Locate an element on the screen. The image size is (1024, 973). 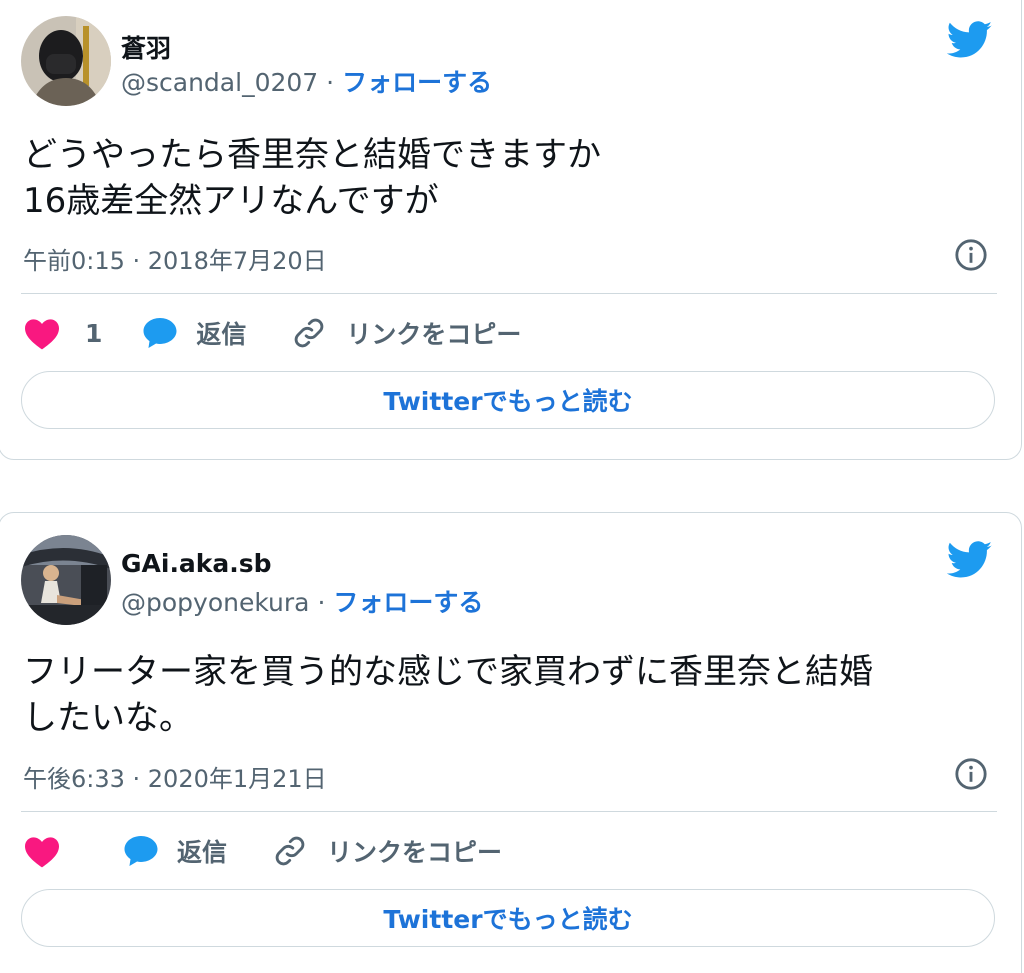
display-name: 蒼羽 is located at coordinates (146, 47).